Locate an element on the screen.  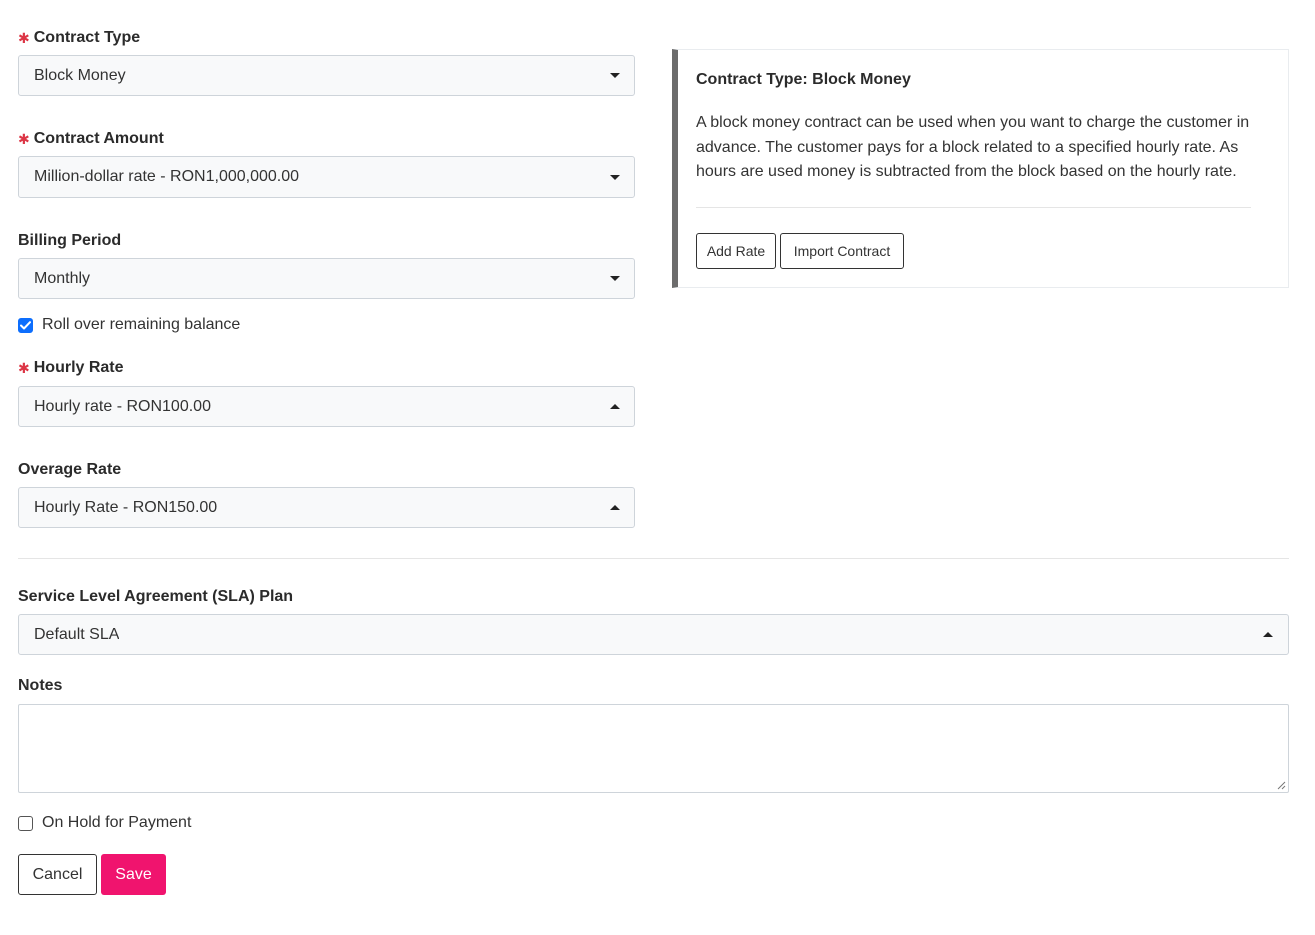
hourly-rate-select: Hourly rate - RON100.00 is located at coordinates (326, 406).